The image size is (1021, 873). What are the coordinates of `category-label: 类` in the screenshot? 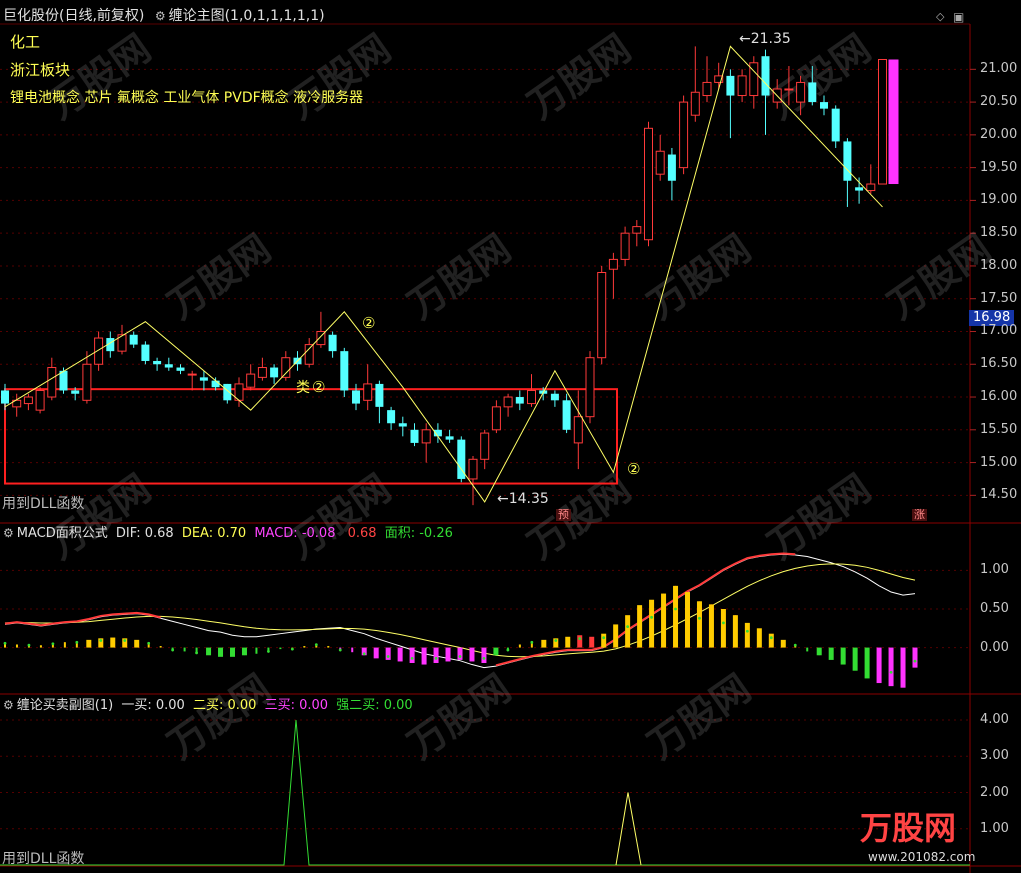 It's located at (303, 388).